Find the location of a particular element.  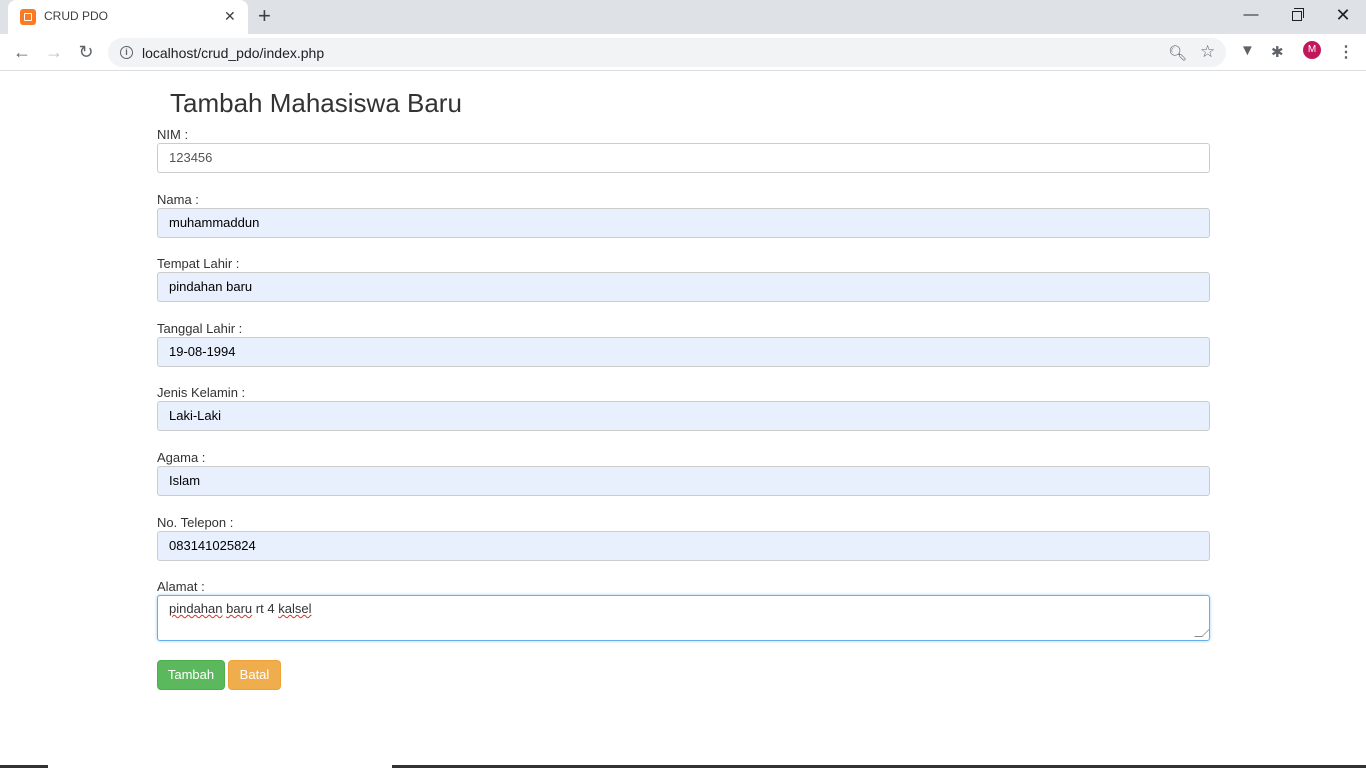

browser-tab: CRUD PDO ✕ is located at coordinates (128, 17).